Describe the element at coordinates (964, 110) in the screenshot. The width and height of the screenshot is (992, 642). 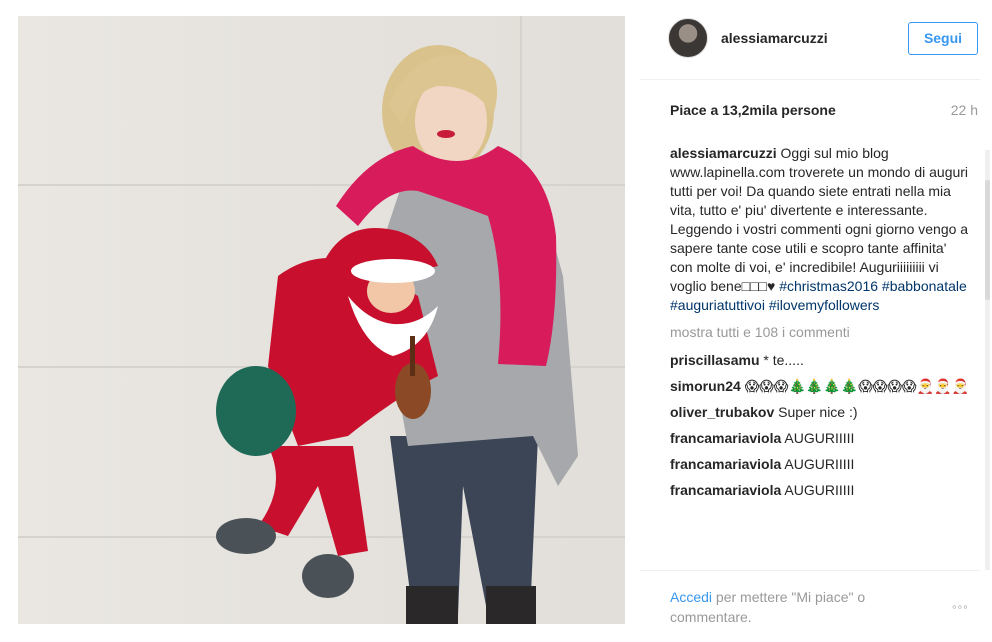
I see `post-timestamp: 22 h` at that location.